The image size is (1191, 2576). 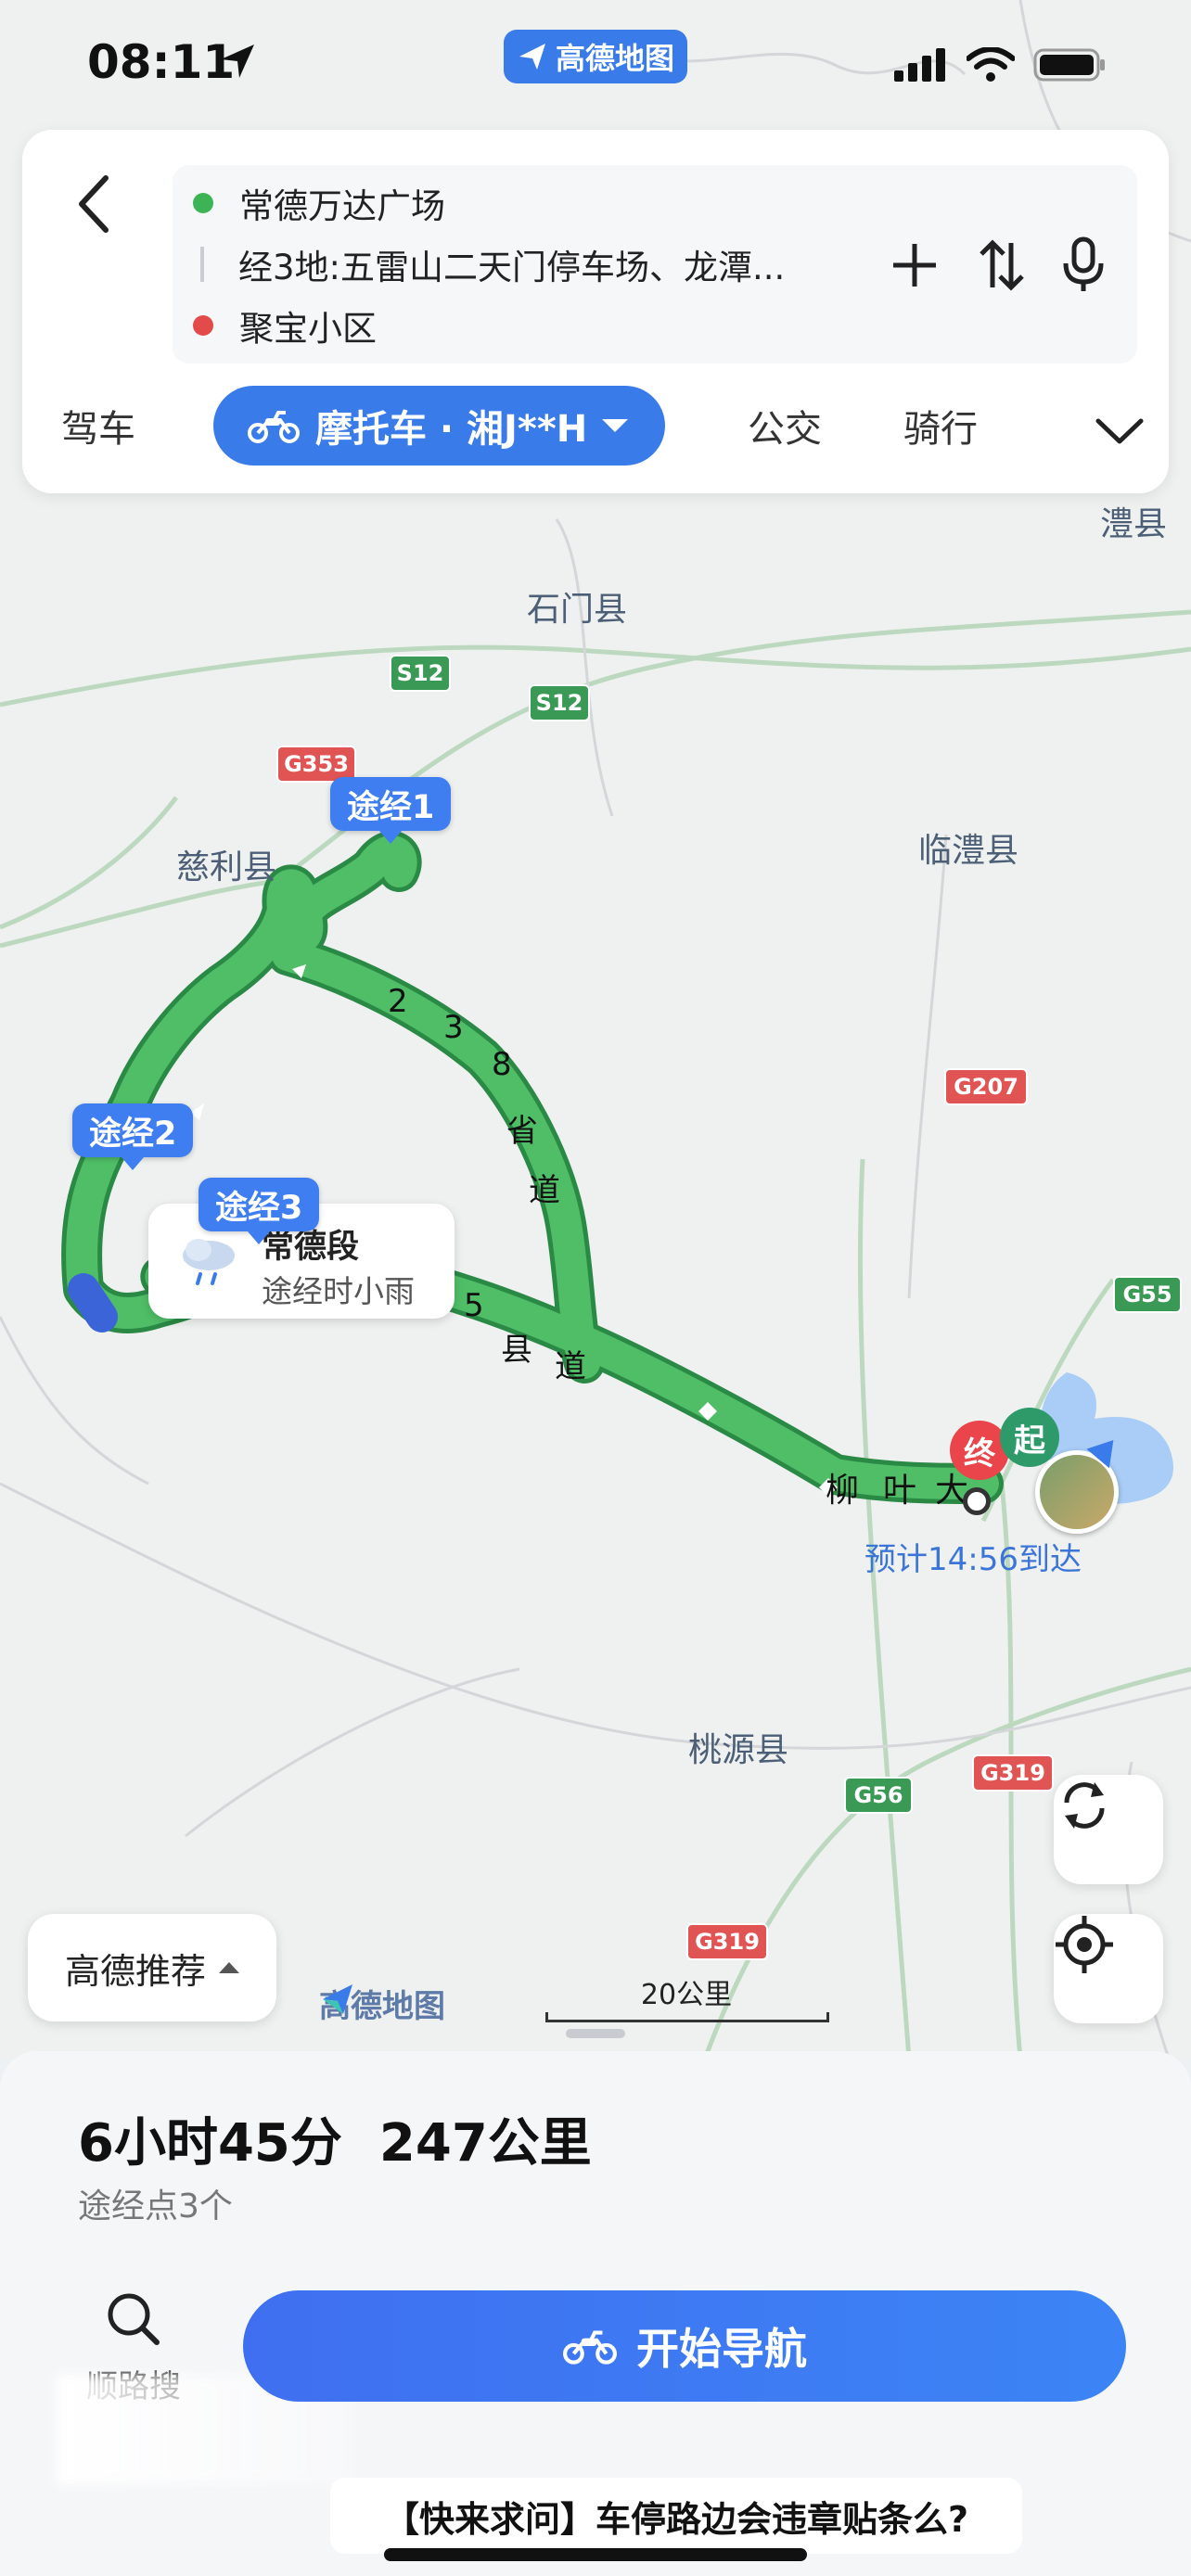 What do you see at coordinates (1119, 430) in the screenshot?
I see `chevron-down-icon` at bounding box center [1119, 430].